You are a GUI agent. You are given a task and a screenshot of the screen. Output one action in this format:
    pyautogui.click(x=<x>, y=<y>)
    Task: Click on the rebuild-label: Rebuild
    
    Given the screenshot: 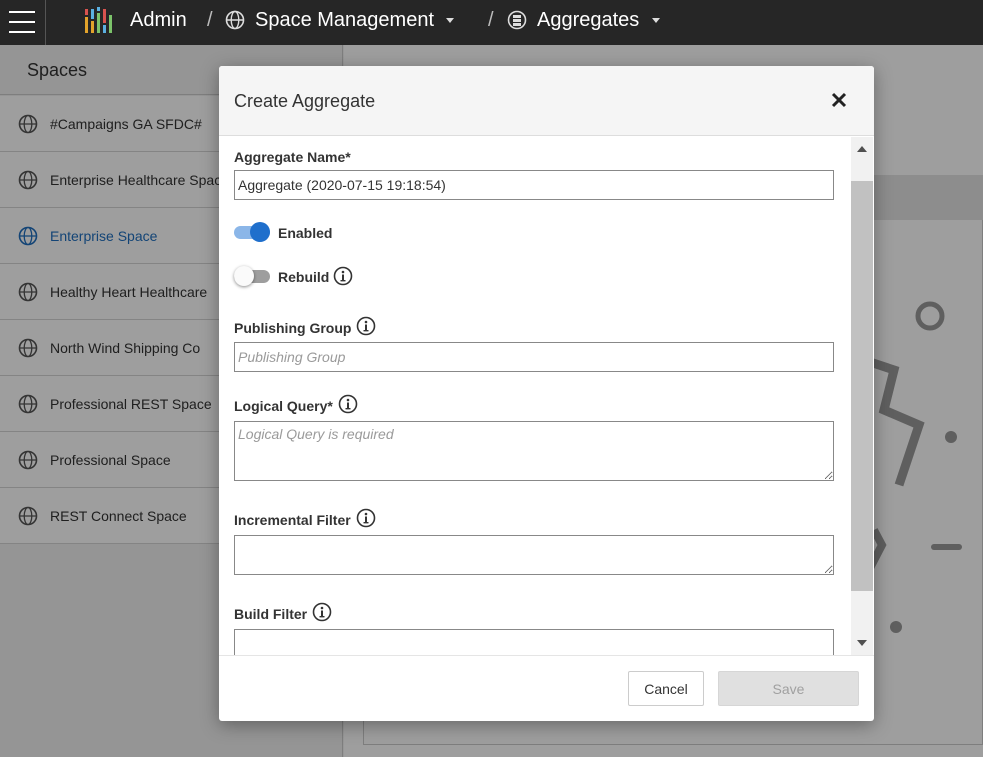 What is the action you would take?
    pyautogui.click(x=303, y=277)
    